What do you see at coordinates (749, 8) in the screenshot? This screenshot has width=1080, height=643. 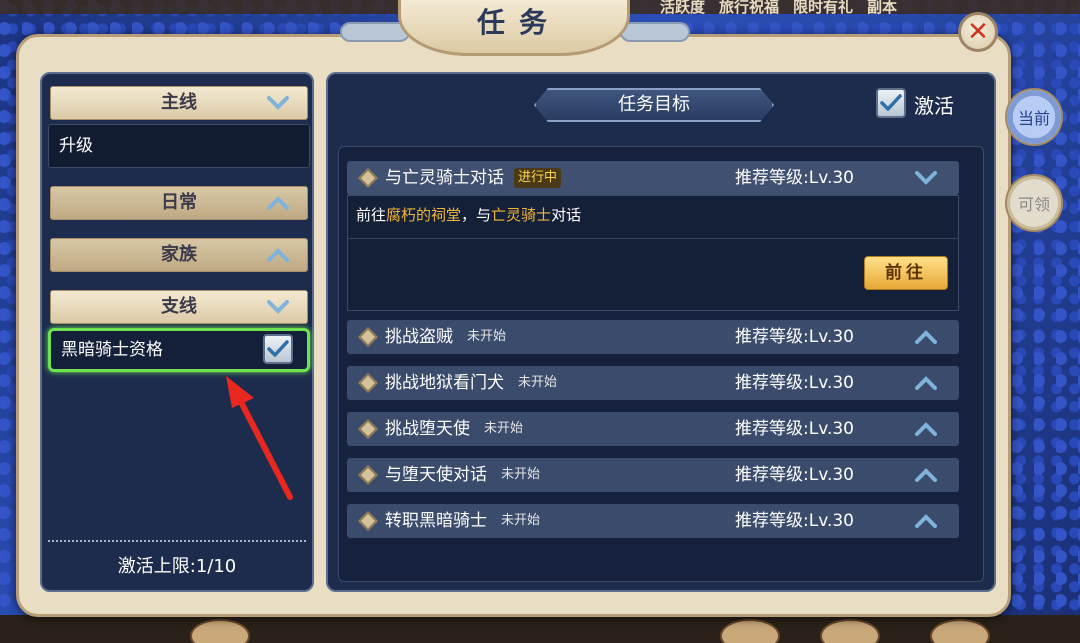 I see `background-tab: 旅行祝福` at bounding box center [749, 8].